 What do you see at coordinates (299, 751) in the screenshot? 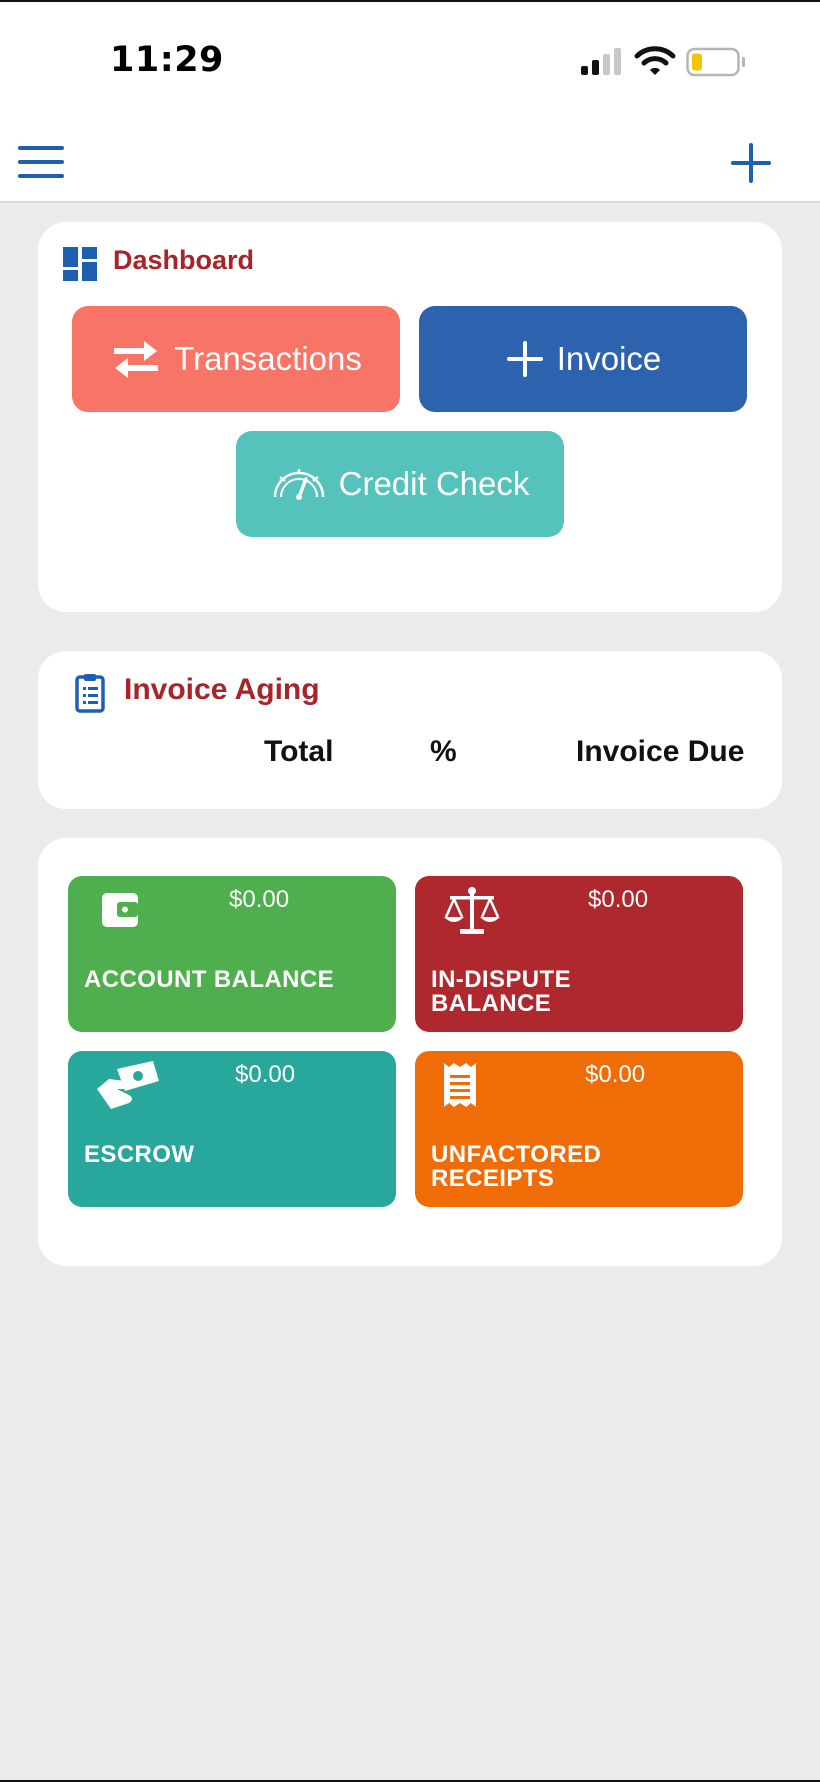
I see `column-header-total: Total` at bounding box center [299, 751].